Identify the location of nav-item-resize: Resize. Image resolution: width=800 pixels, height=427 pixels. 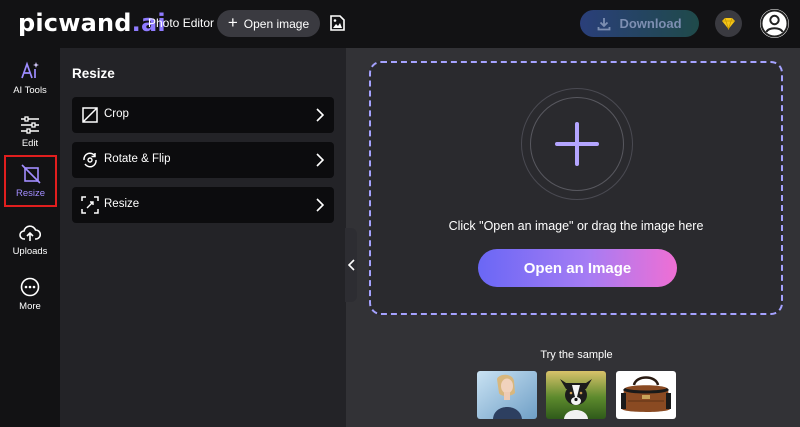
(30, 181).